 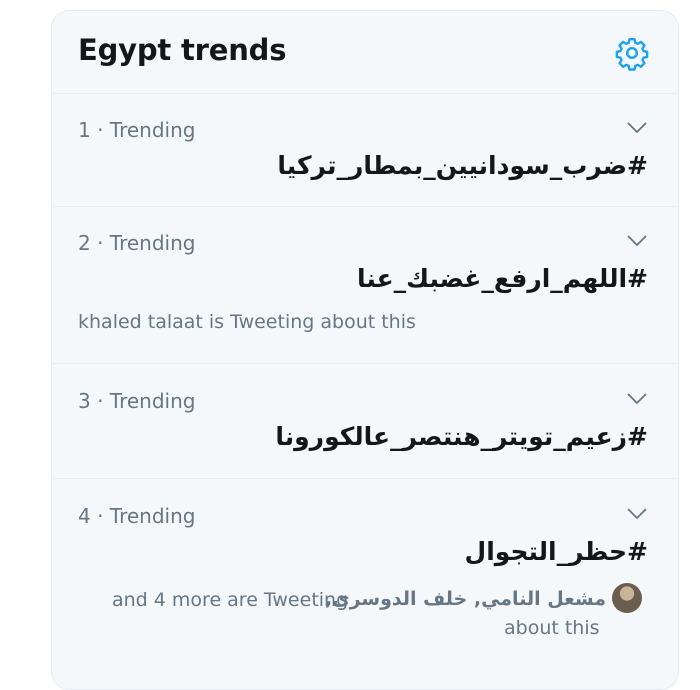 What do you see at coordinates (632, 53) in the screenshot?
I see `gear-icon` at bounding box center [632, 53].